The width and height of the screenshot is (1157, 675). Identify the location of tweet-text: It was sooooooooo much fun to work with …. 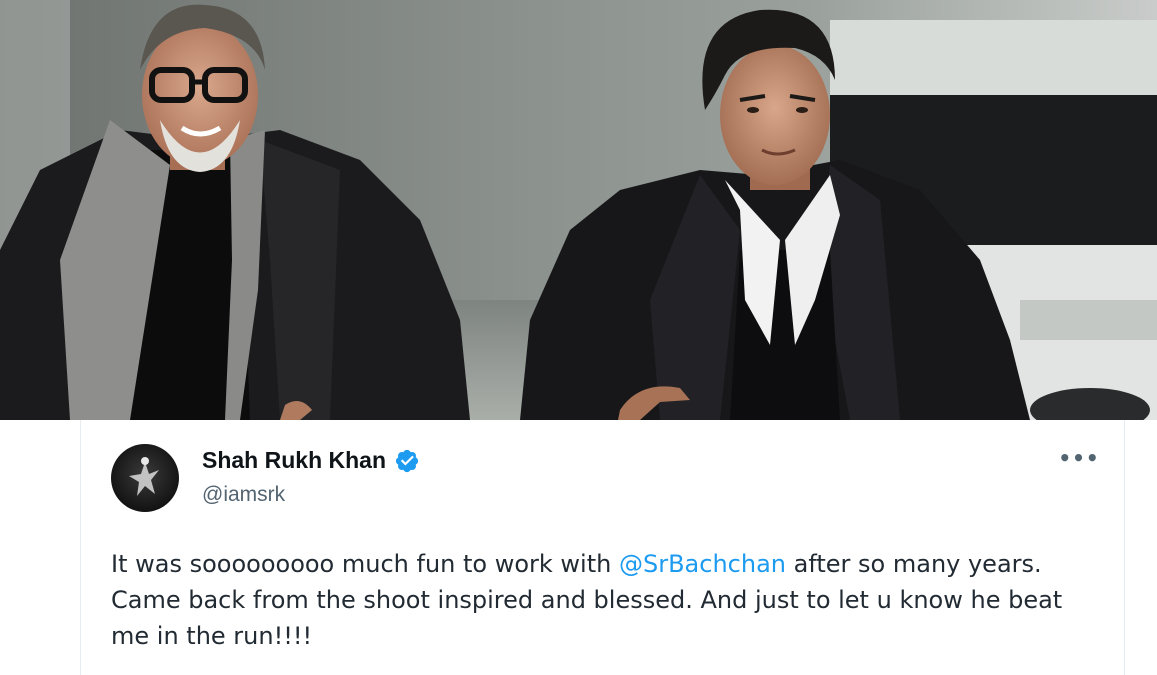
(606, 600).